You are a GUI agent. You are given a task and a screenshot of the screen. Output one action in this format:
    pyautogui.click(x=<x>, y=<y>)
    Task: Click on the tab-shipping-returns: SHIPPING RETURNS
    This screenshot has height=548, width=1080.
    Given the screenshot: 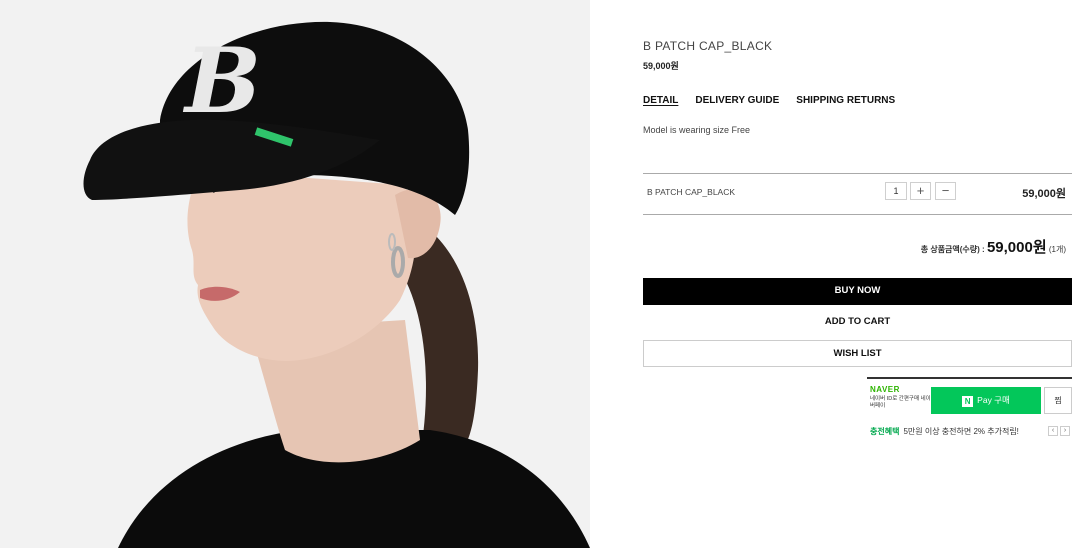 What is the action you would take?
    pyautogui.click(x=845, y=100)
    